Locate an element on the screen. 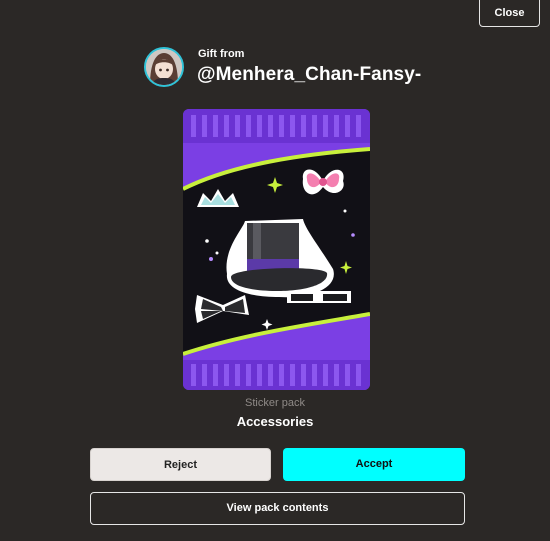  reject-button: Reject is located at coordinates (180, 464).